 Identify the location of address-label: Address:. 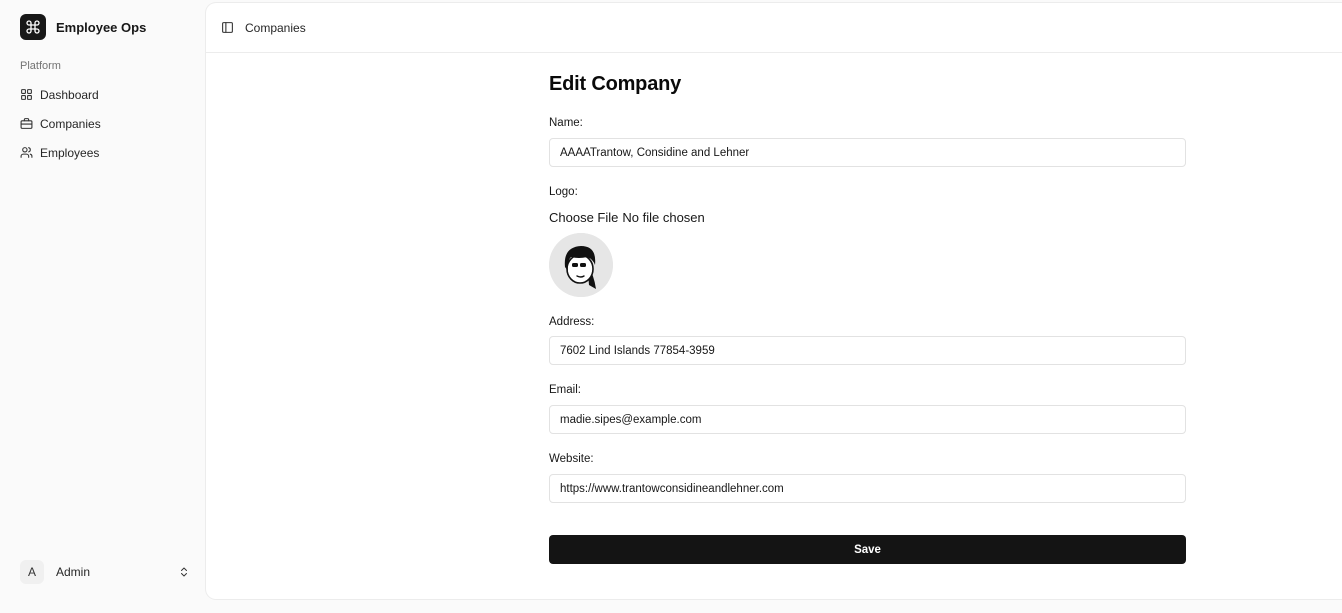
(572, 322).